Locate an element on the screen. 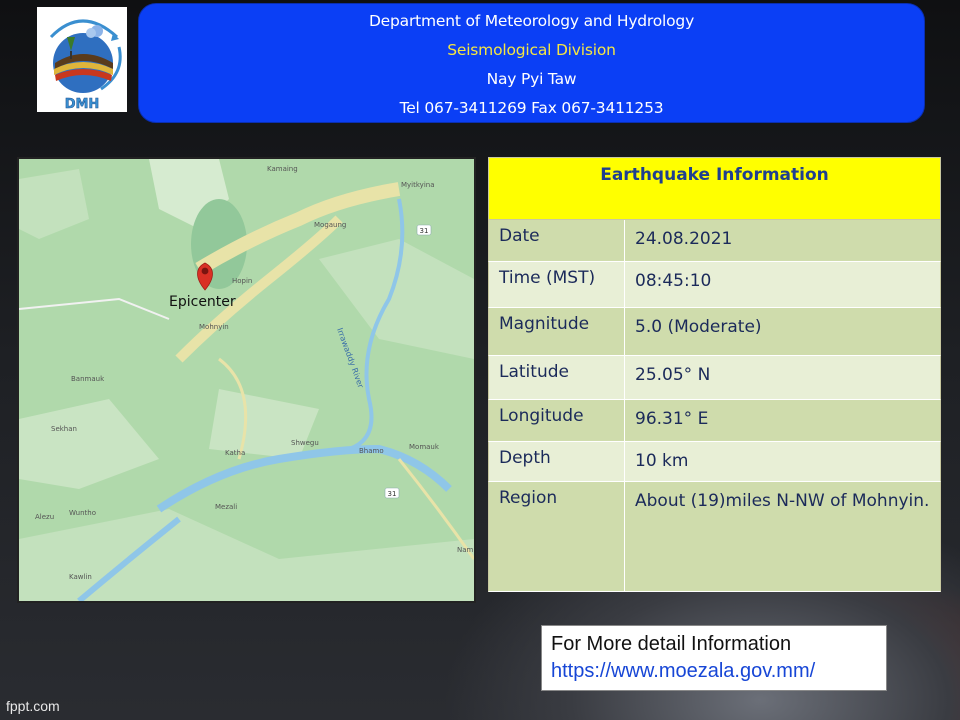 The height and width of the screenshot is (720, 960). row-value: 24.08.2021 is located at coordinates (684, 239).